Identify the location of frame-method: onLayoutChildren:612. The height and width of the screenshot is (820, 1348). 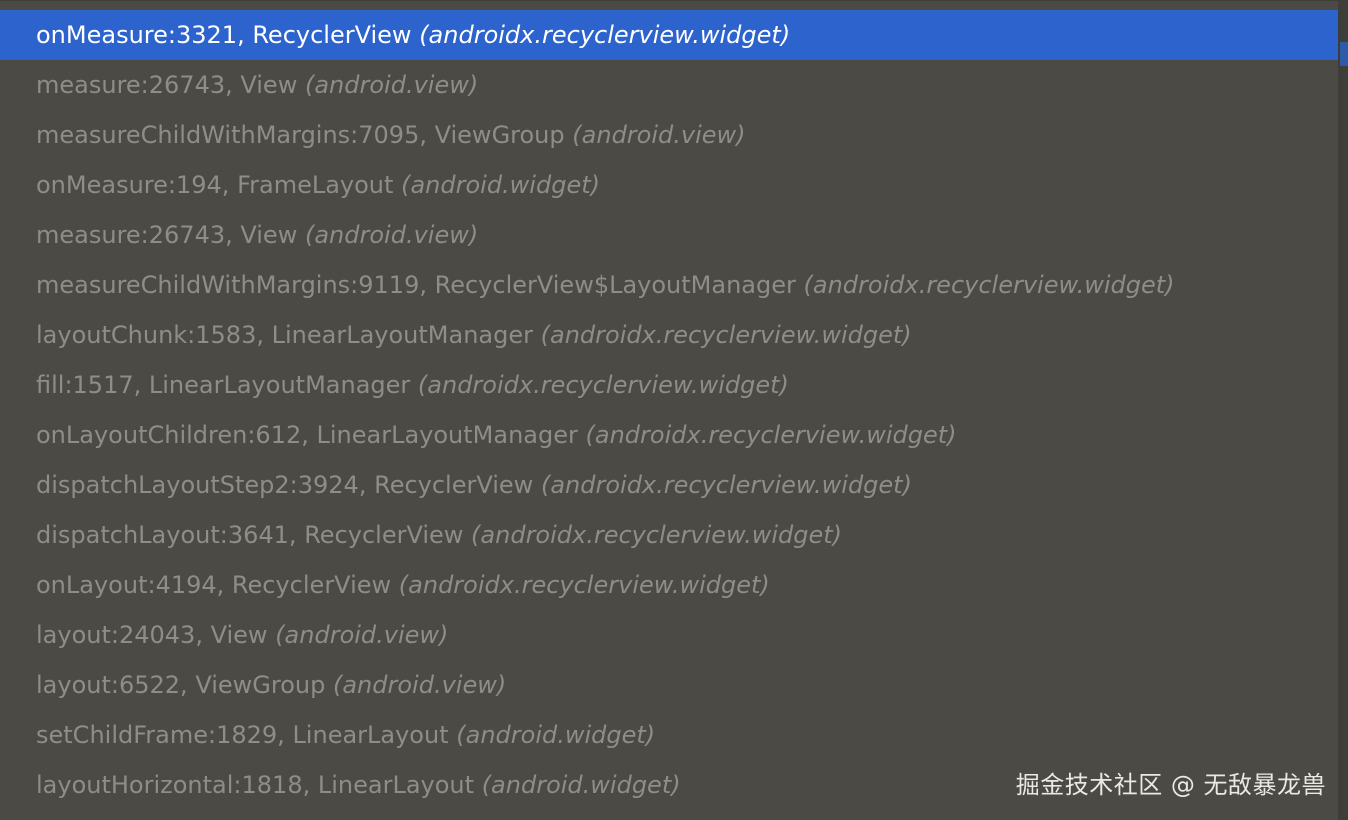
(169, 435).